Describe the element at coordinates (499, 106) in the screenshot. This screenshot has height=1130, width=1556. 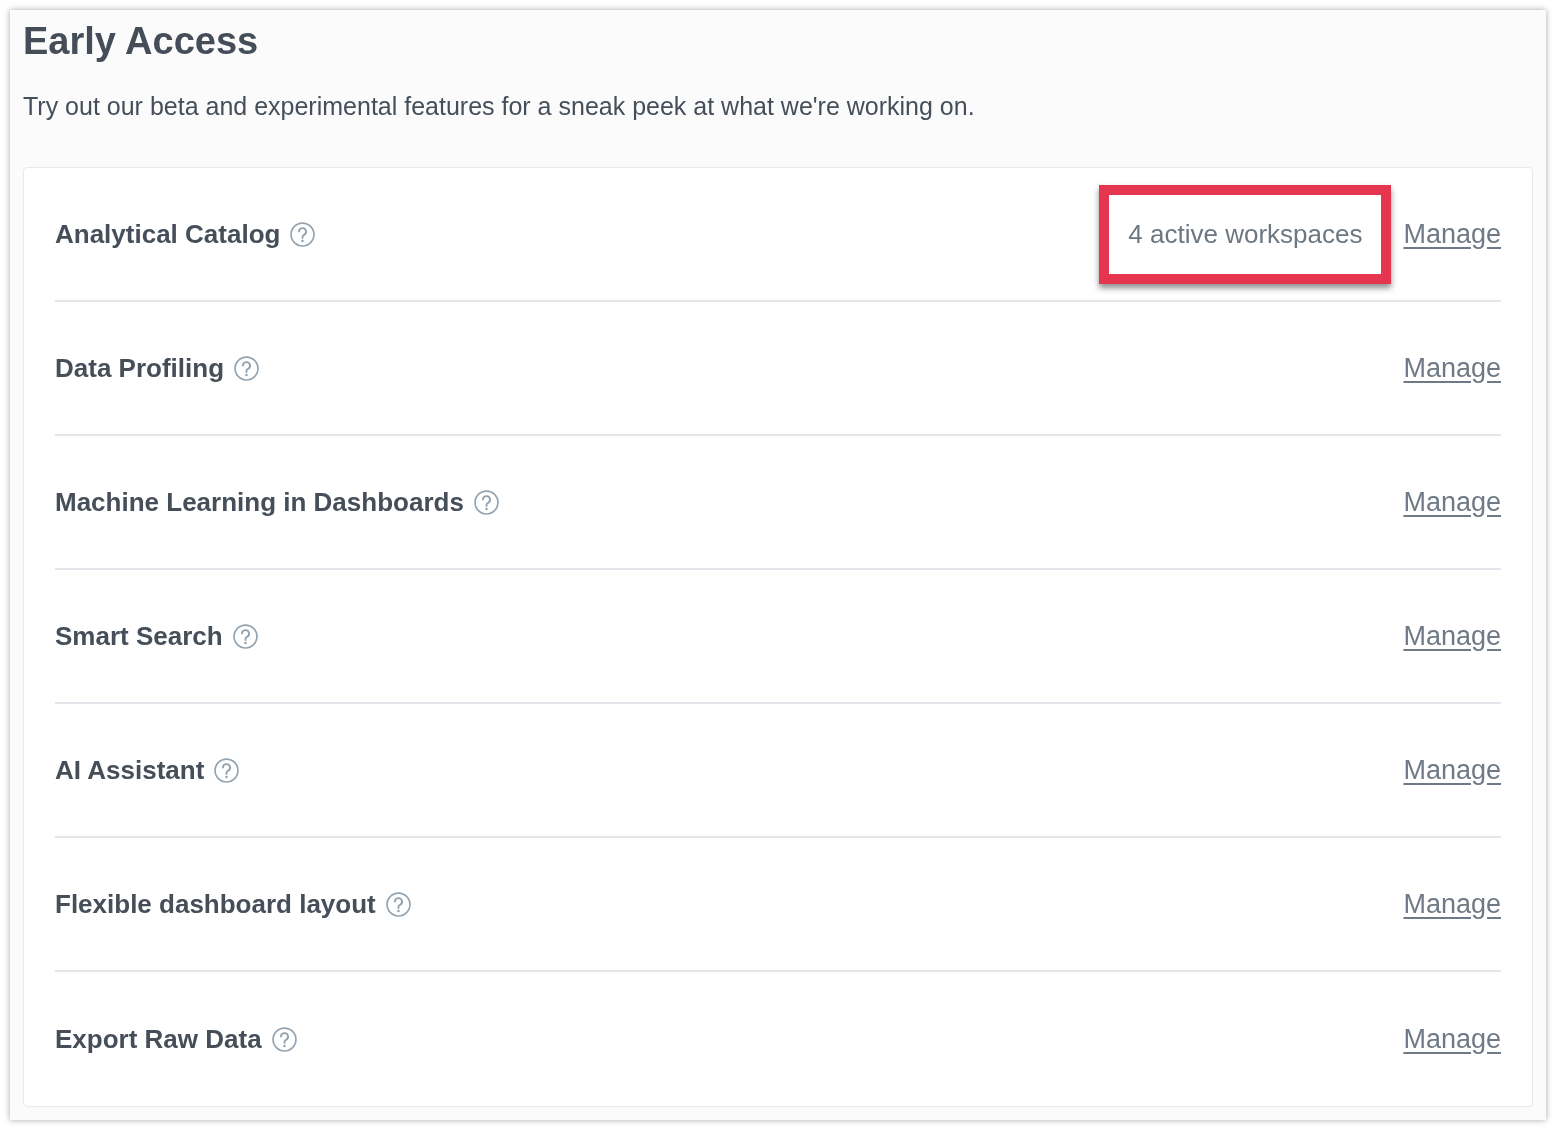
I see `page-description: Try out our beta and experimental features for a sneak peek at what we're working on.` at that location.